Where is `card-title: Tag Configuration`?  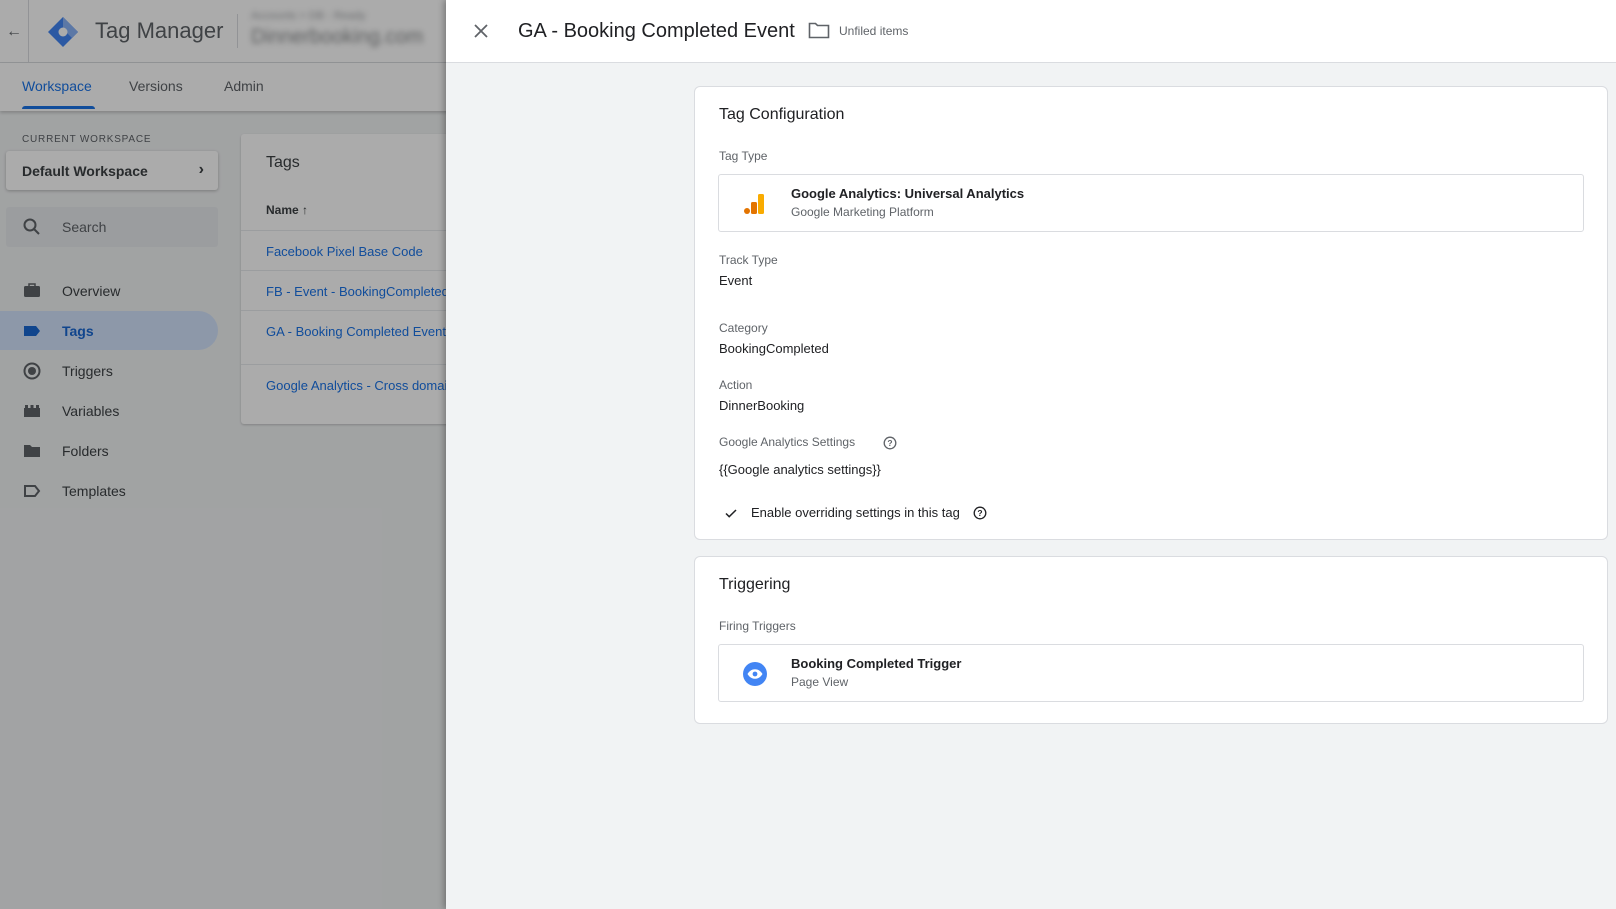
card-title: Tag Configuration is located at coordinates (782, 114).